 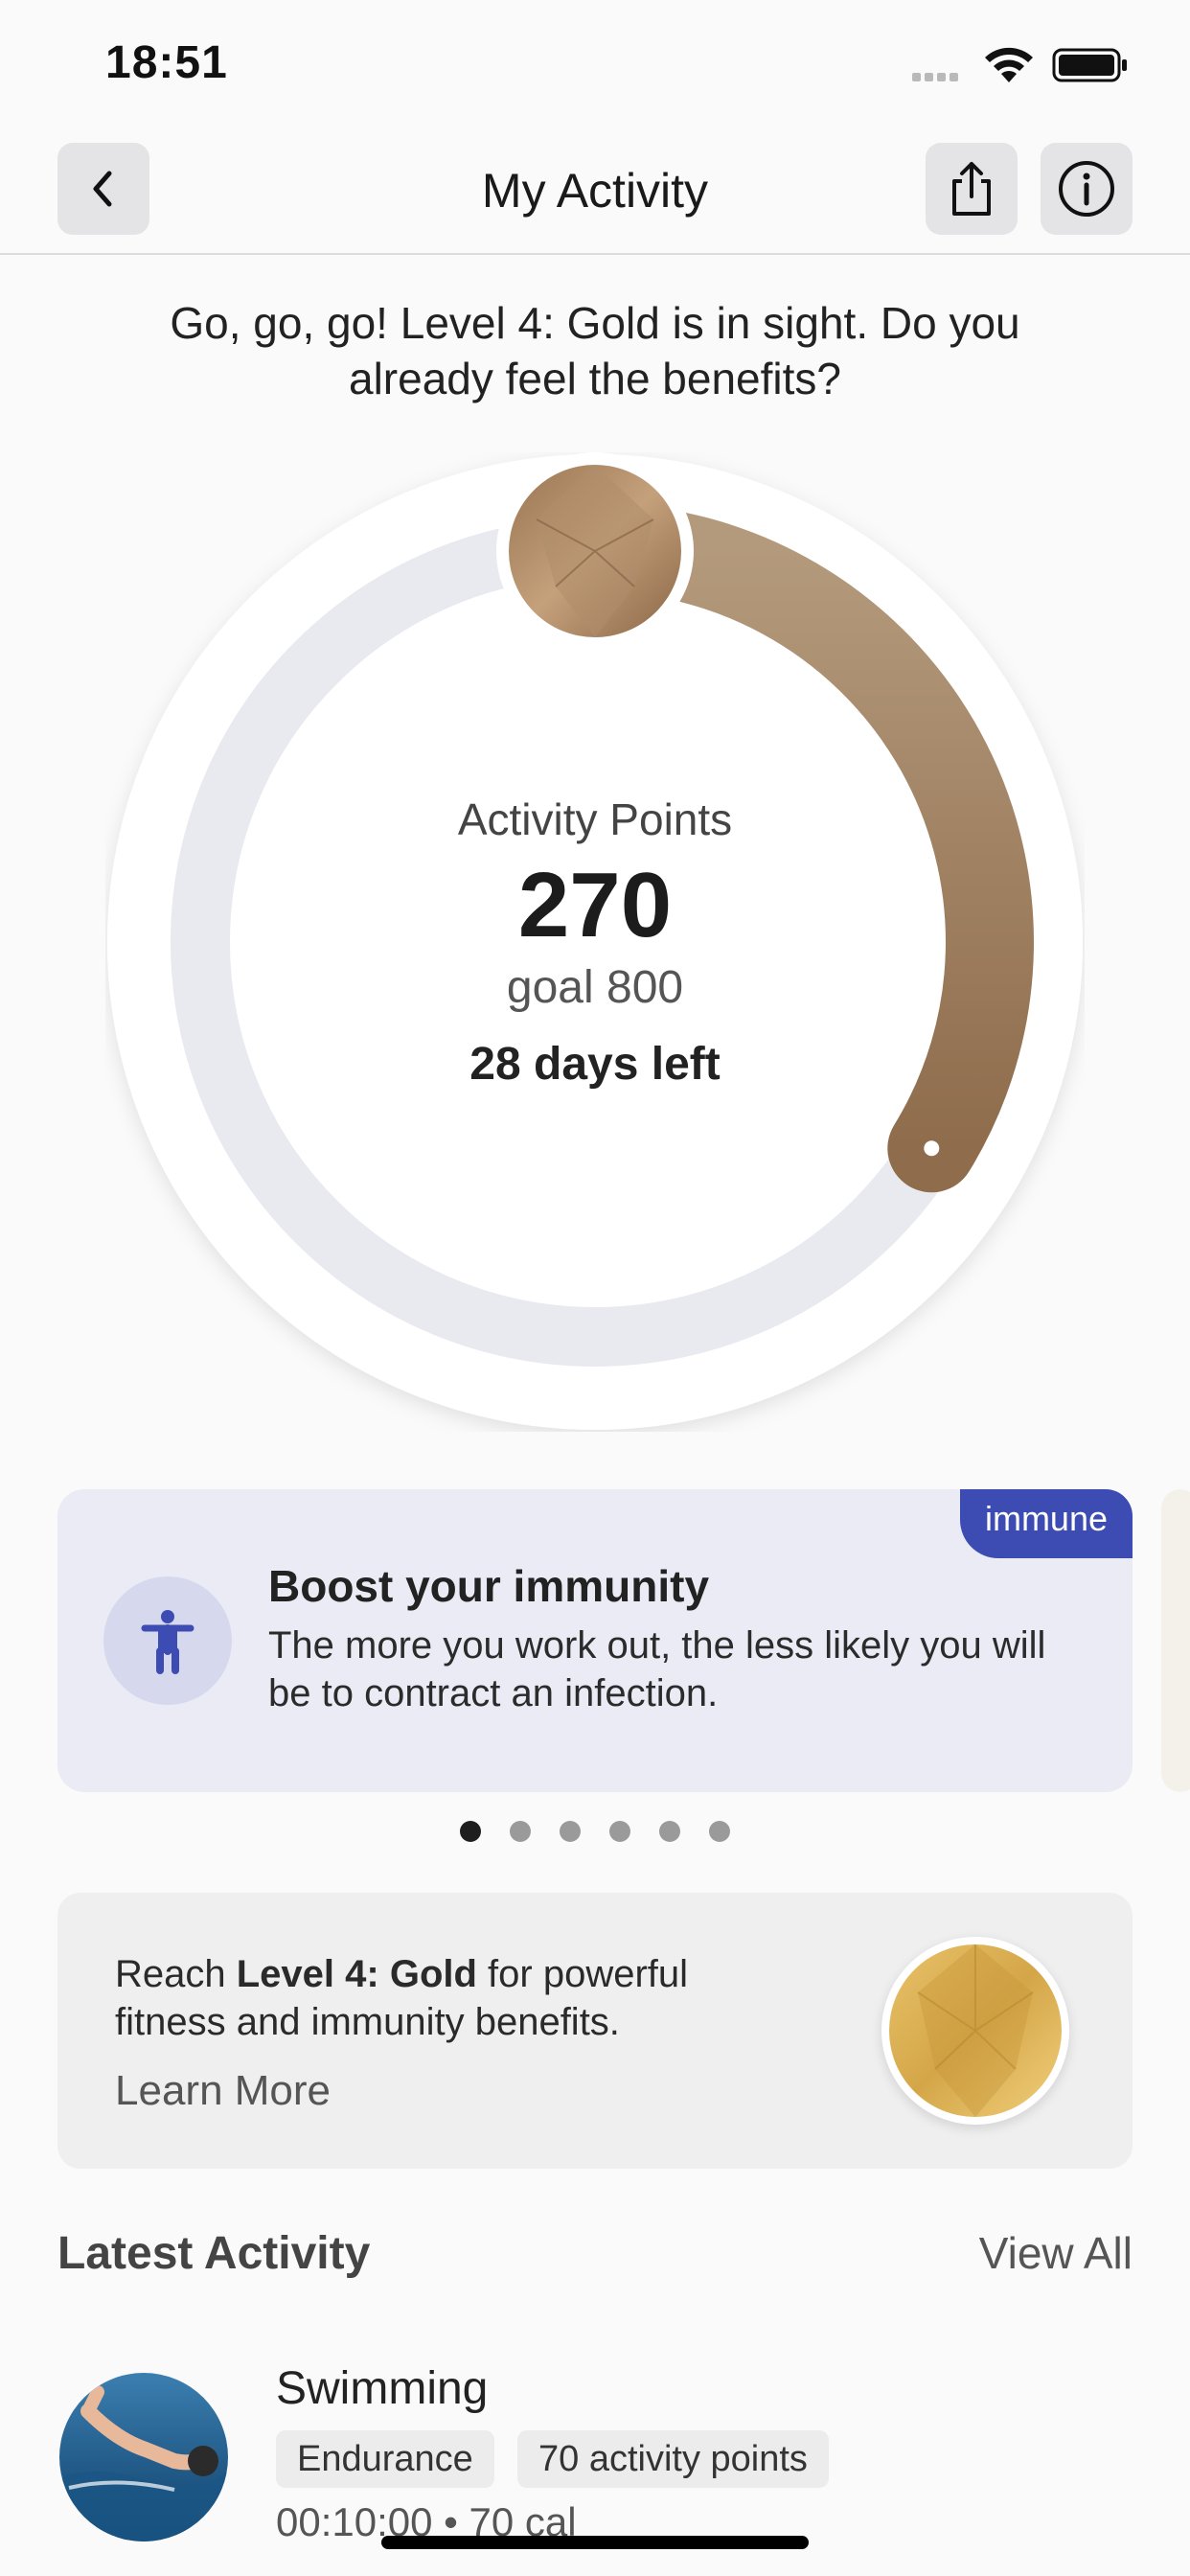 I want to click on wifi-icon, so click(x=1009, y=64).